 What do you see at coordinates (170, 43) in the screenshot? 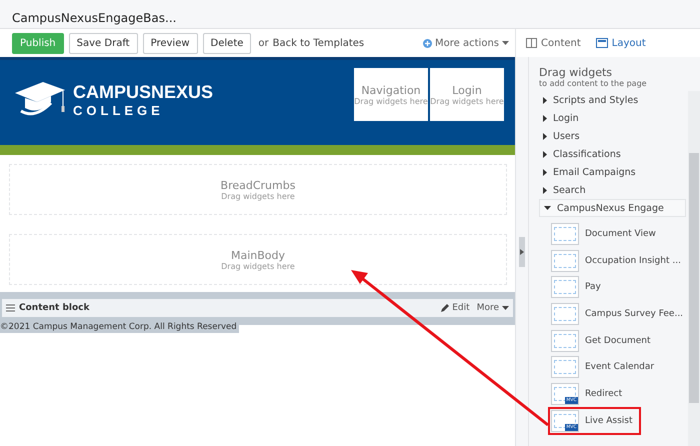
I see `toolbar-button: Preview` at bounding box center [170, 43].